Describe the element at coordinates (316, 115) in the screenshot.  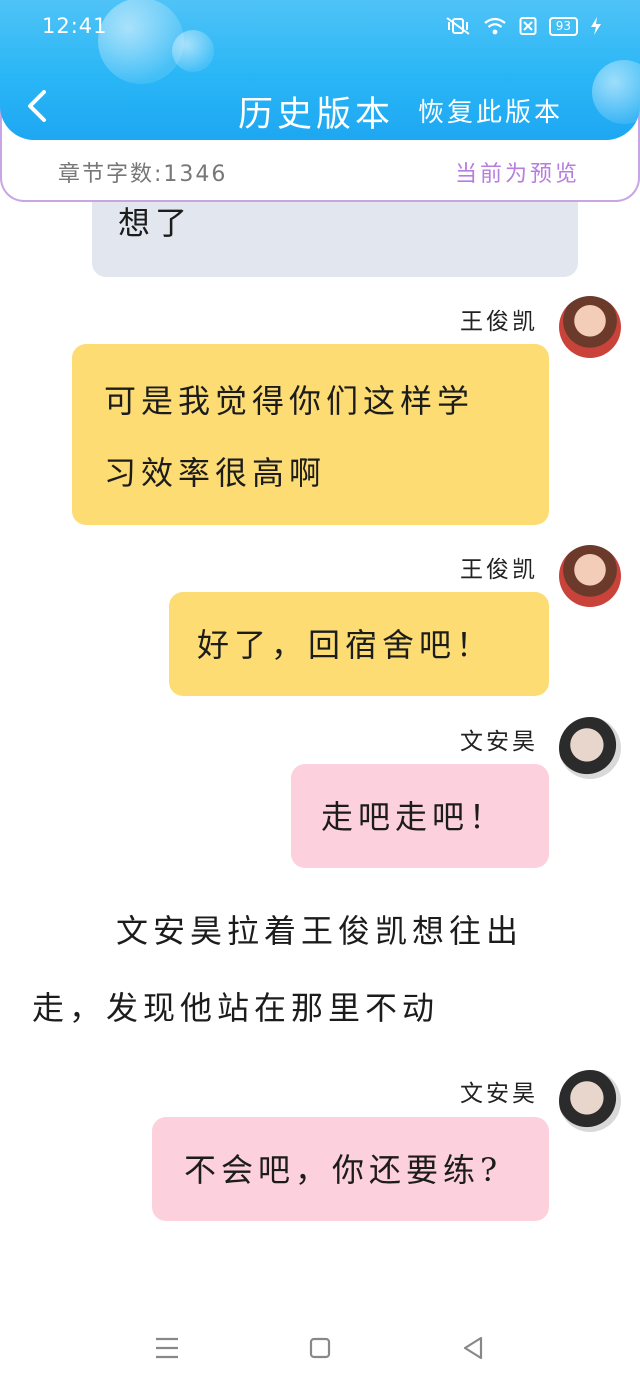
I see `page-title: 历史版本` at that location.